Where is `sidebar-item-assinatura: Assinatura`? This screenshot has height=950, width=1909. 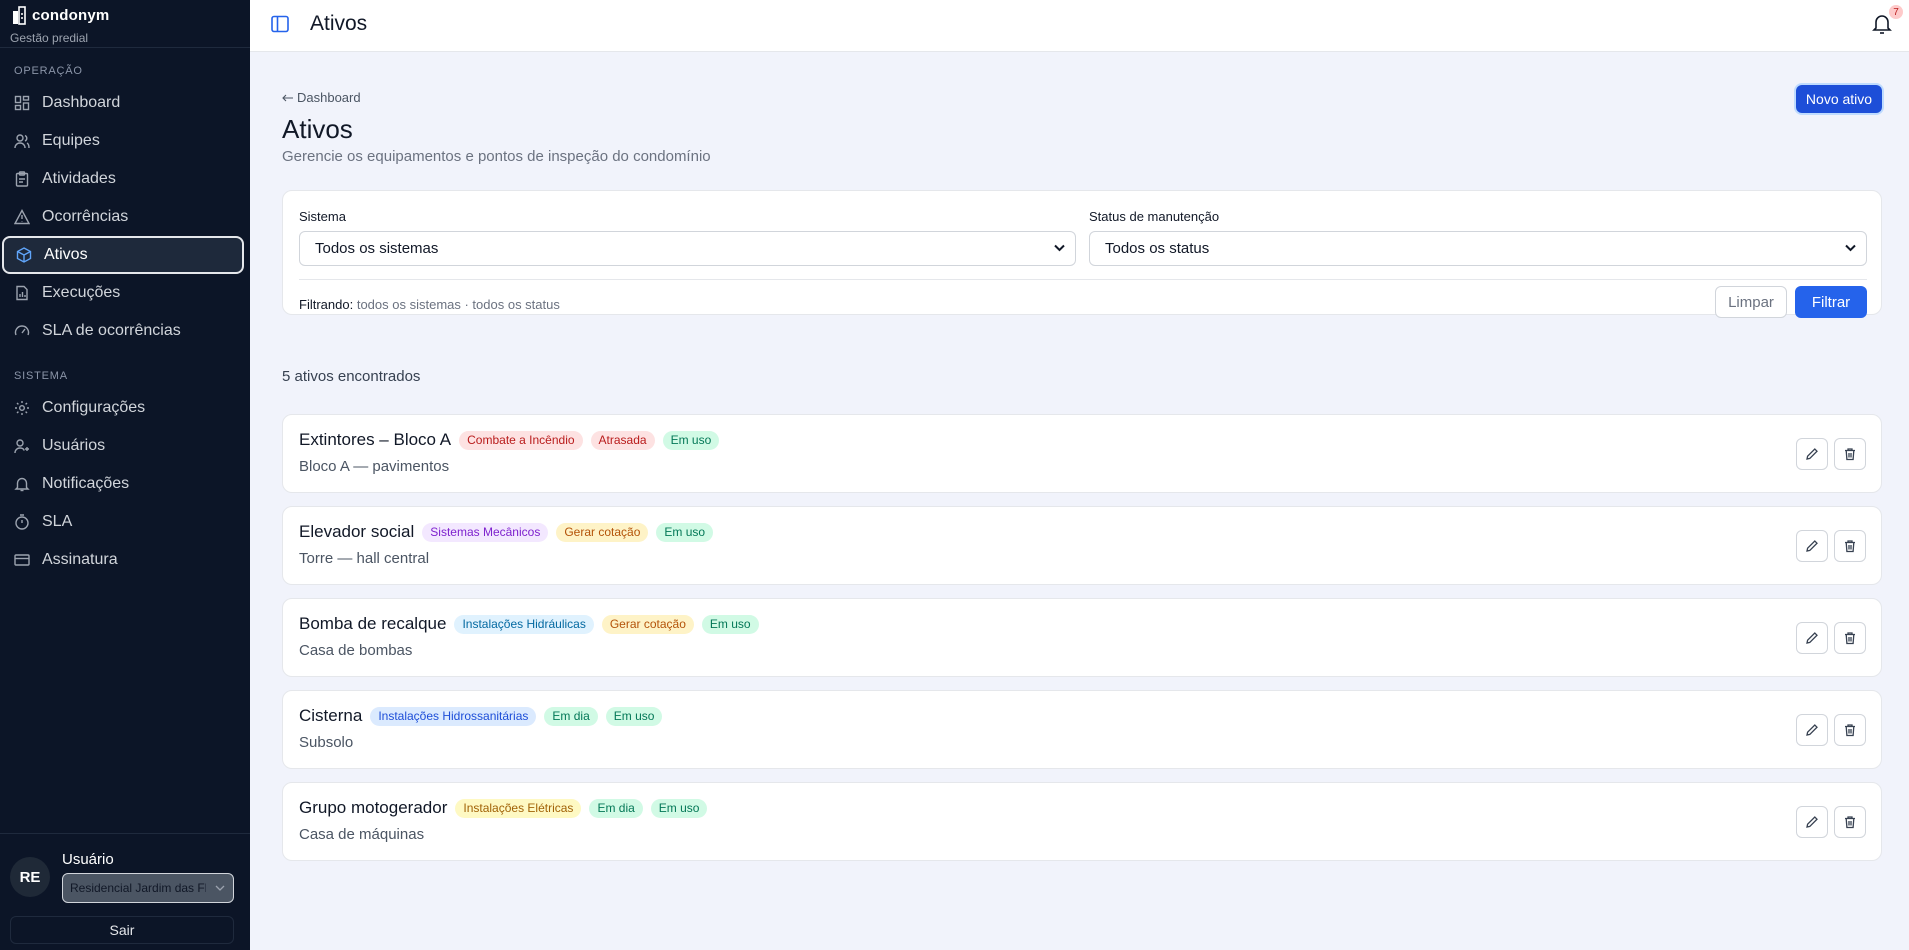 sidebar-item-assinatura: Assinatura is located at coordinates (123, 560).